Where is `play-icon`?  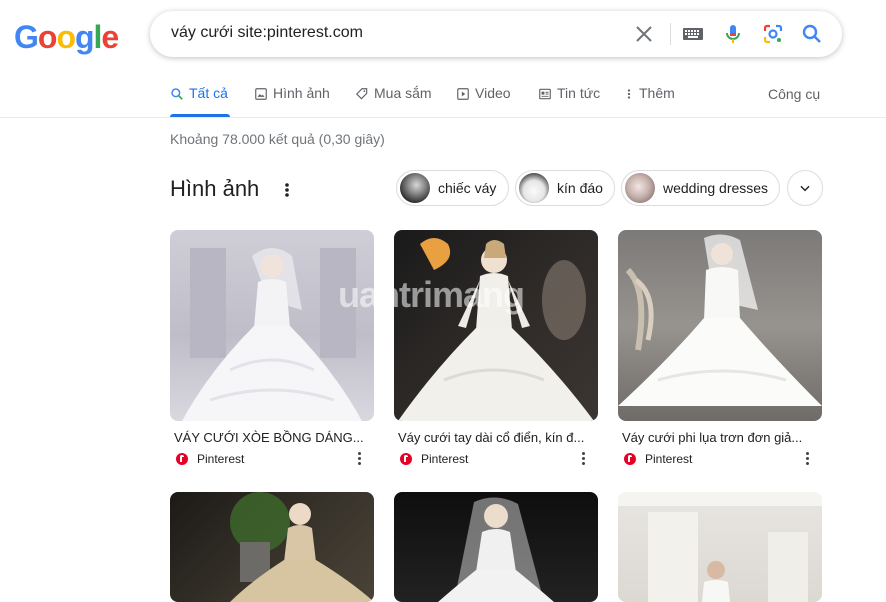 play-icon is located at coordinates (463, 94).